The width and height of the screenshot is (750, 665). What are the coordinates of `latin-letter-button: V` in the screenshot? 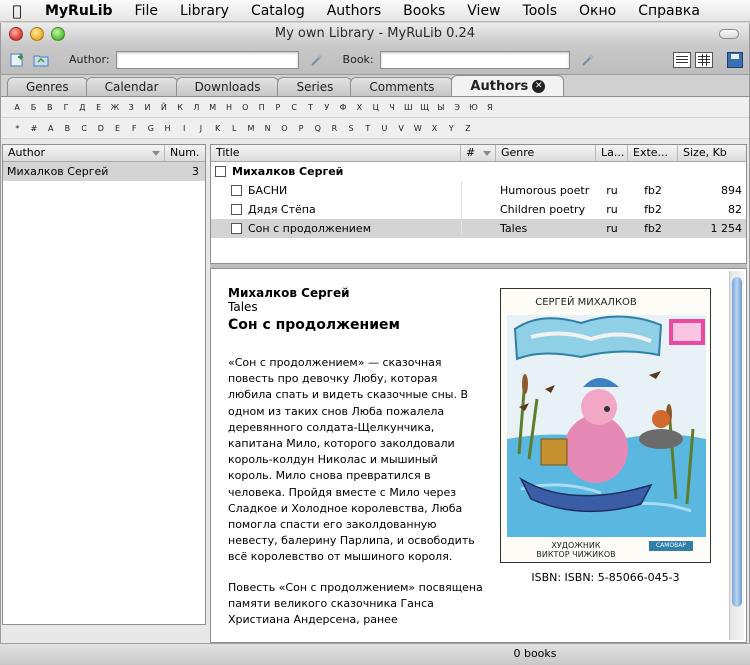 It's located at (401, 128).